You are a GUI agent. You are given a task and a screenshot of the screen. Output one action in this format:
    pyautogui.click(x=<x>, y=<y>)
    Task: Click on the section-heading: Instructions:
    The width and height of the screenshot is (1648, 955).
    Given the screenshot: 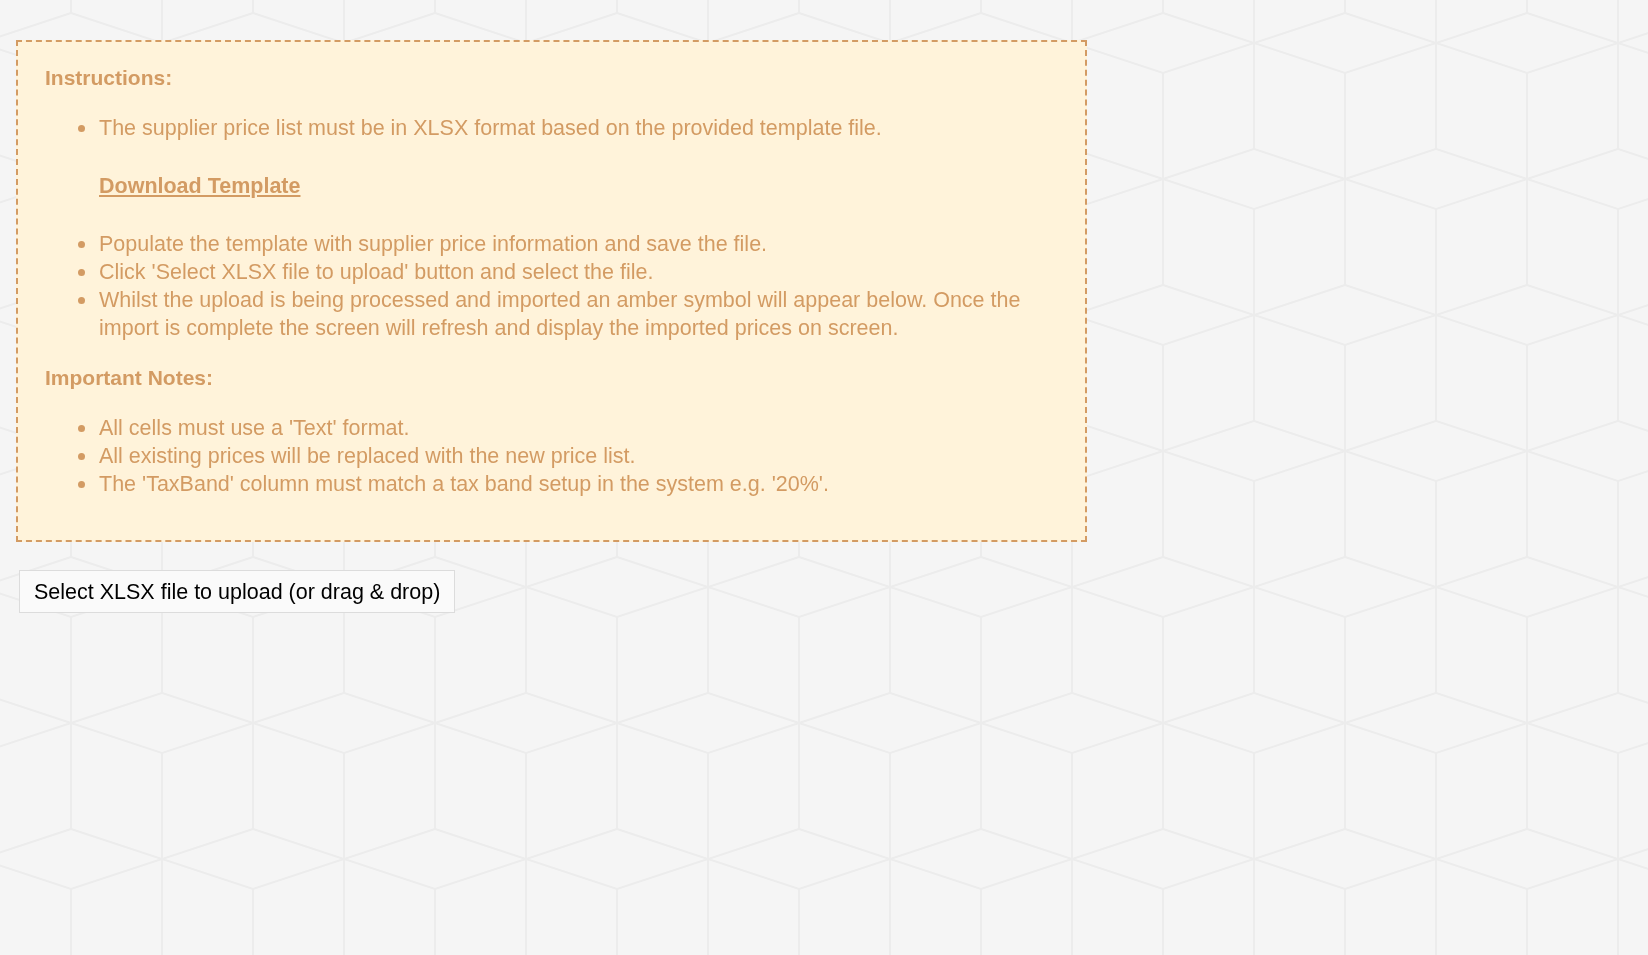 What is the action you would take?
    pyautogui.click(x=109, y=78)
    